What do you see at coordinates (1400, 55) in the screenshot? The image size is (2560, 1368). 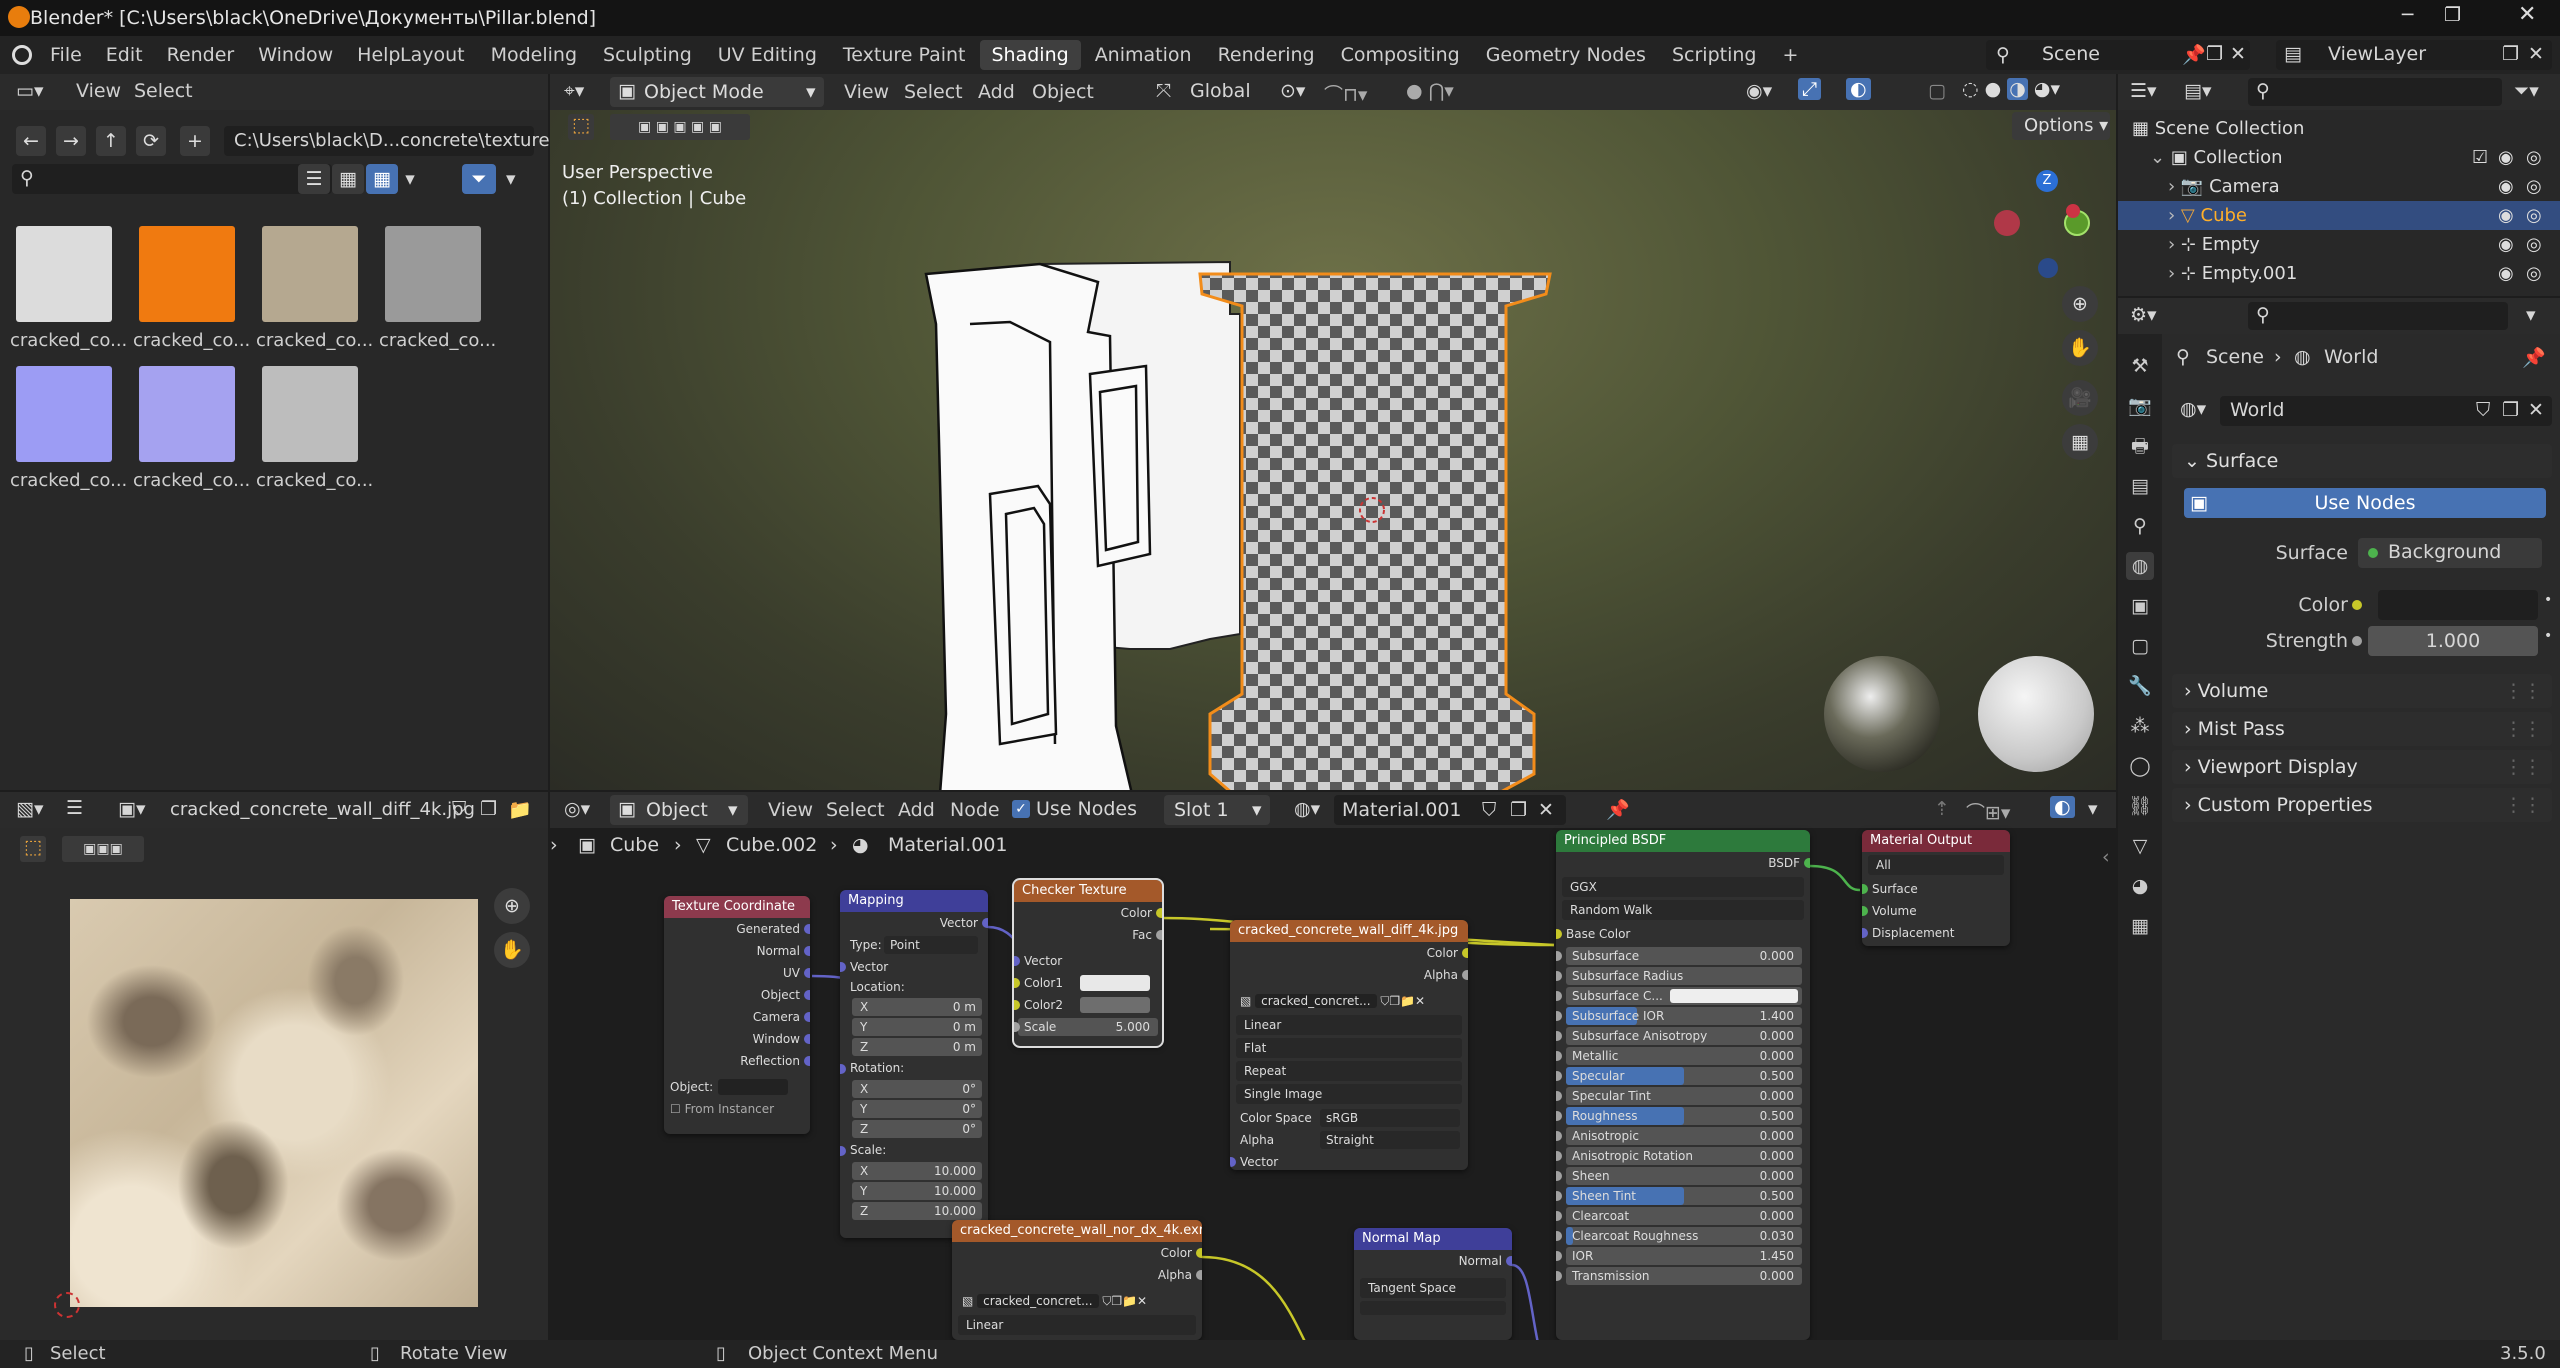 I see `tab-compositing: Compositing` at bounding box center [1400, 55].